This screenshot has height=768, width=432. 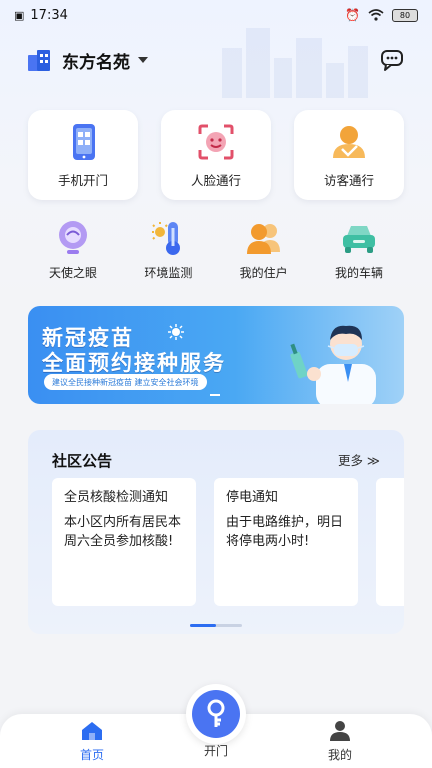 I want to click on main-actions: 手机开门 人脸通行 访客通行, so click(x=216, y=155).